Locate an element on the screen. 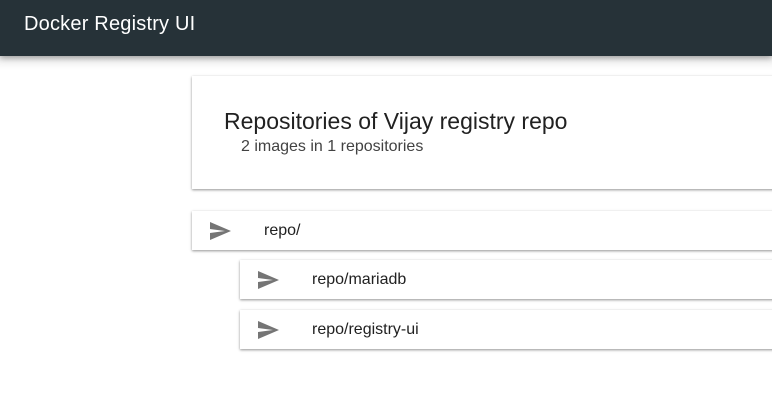 Image resolution: width=772 pixels, height=416 pixels. repository-row-registry-ui: repo/registry-ui is located at coordinates (506, 329).